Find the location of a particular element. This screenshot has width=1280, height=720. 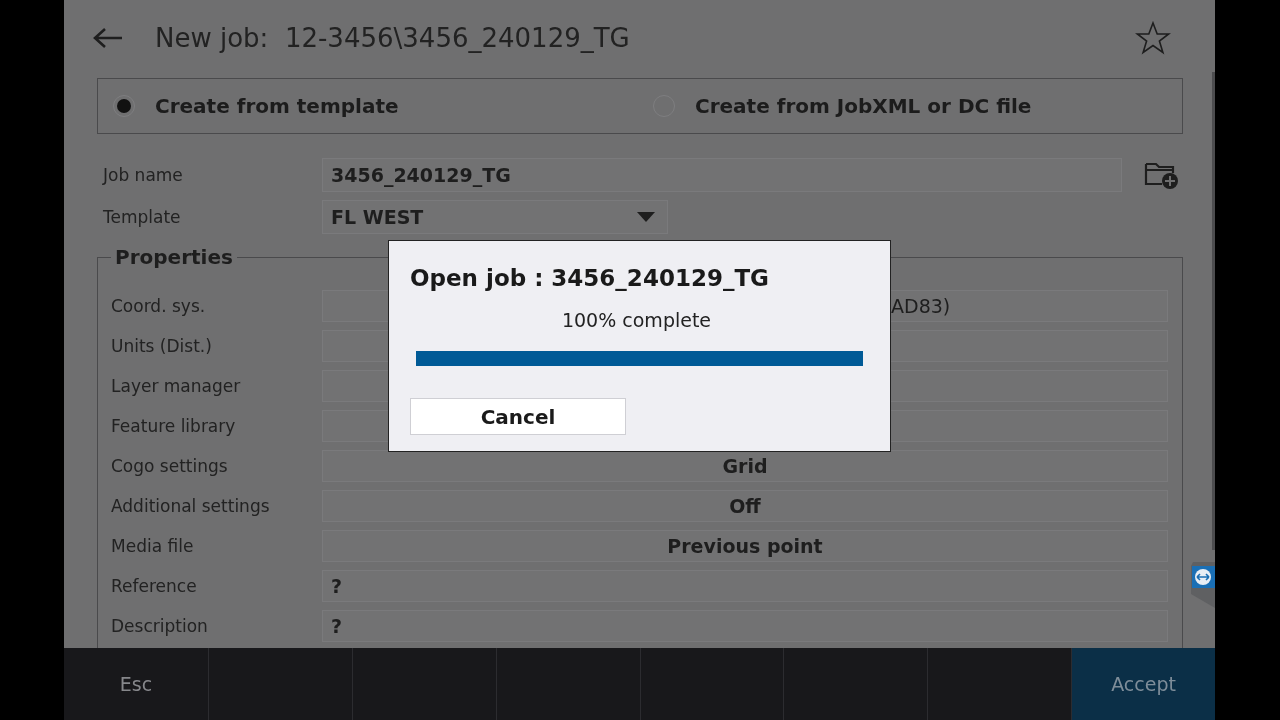

value-field: Grid is located at coordinates (745, 466).